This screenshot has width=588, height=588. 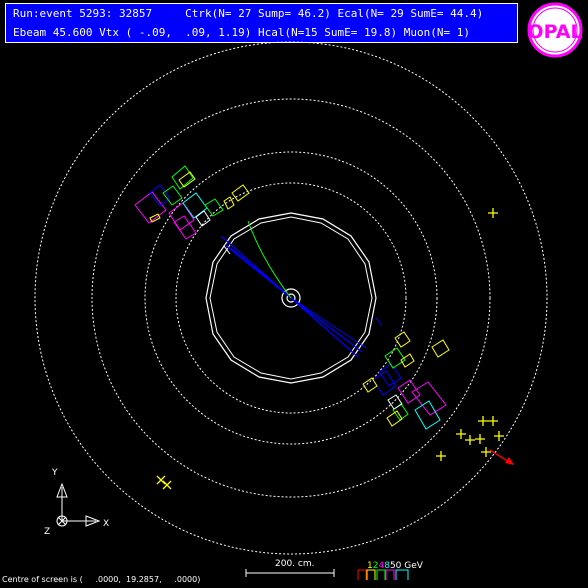 I want to click on energy-value-50: 50 GeV, so click(x=406, y=566).